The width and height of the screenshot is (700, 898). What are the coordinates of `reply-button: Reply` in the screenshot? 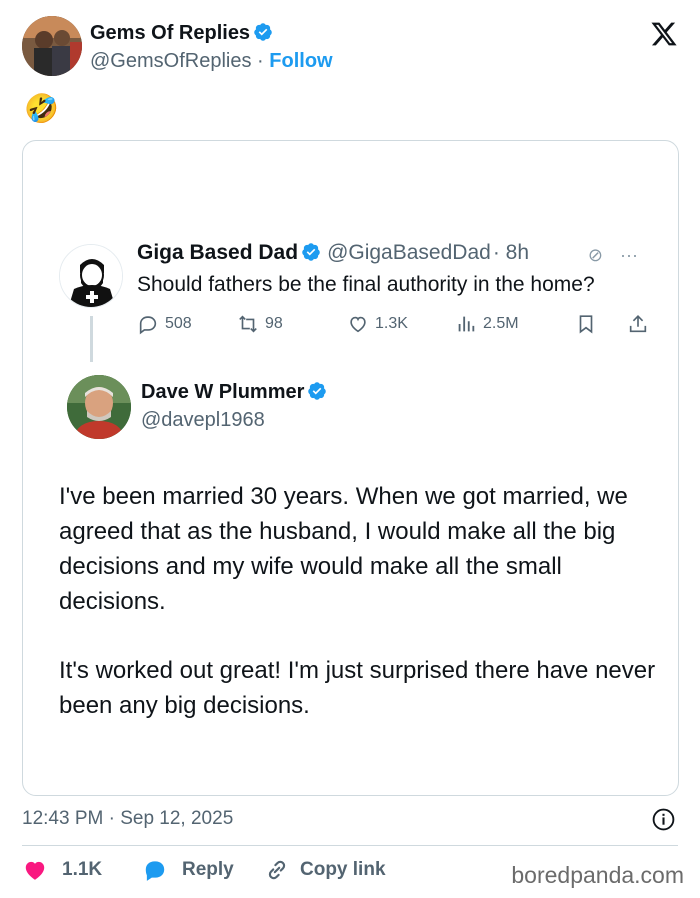 It's located at (188, 870).